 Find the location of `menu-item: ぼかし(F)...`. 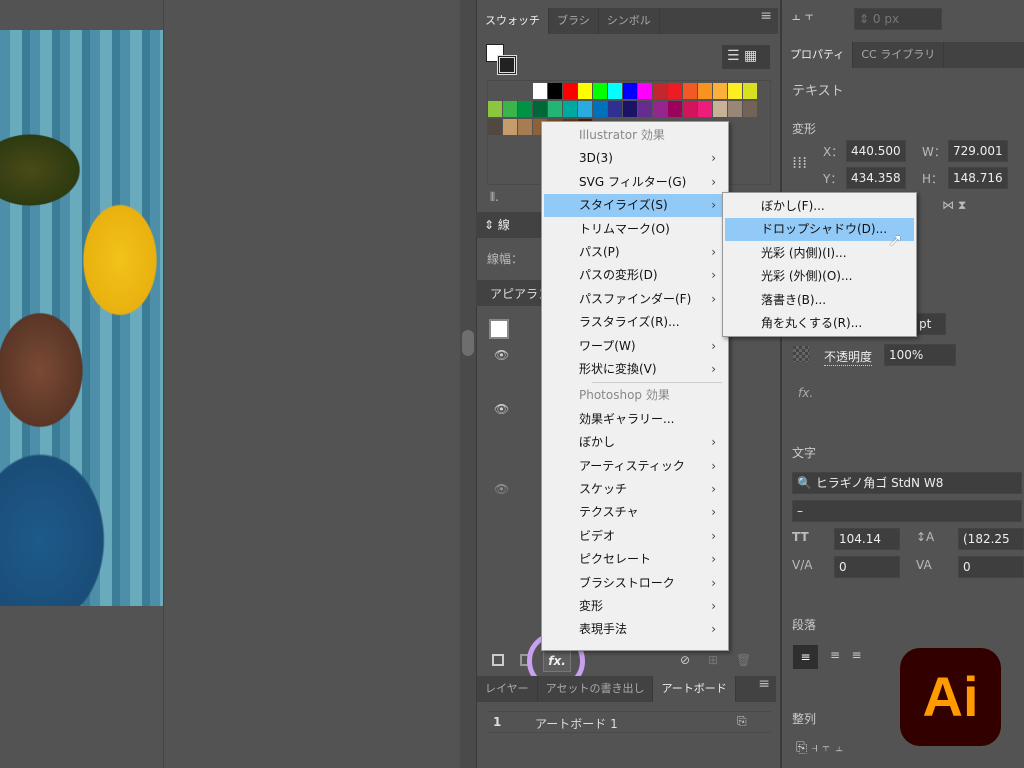

menu-item: ぼかし(F)... is located at coordinates (819, 206).